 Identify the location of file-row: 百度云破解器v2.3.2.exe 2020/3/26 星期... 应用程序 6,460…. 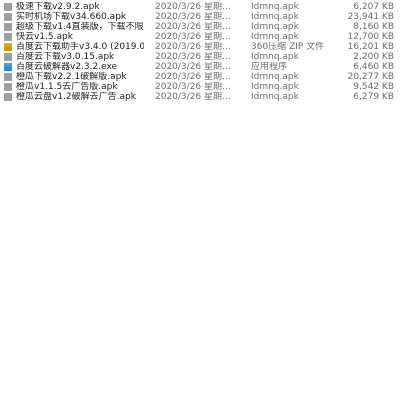
(200, 67).